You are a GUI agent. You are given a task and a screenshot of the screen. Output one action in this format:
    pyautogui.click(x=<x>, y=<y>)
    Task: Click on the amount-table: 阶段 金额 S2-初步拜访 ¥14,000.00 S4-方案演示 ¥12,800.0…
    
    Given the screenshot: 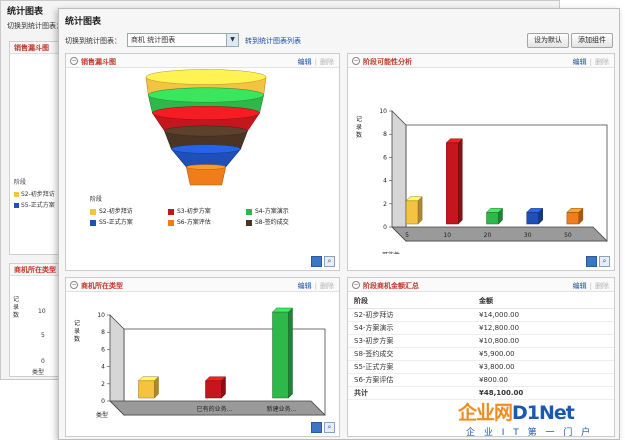 What is the action you would take?
    pyautogui.click(x=481, y=347)
    